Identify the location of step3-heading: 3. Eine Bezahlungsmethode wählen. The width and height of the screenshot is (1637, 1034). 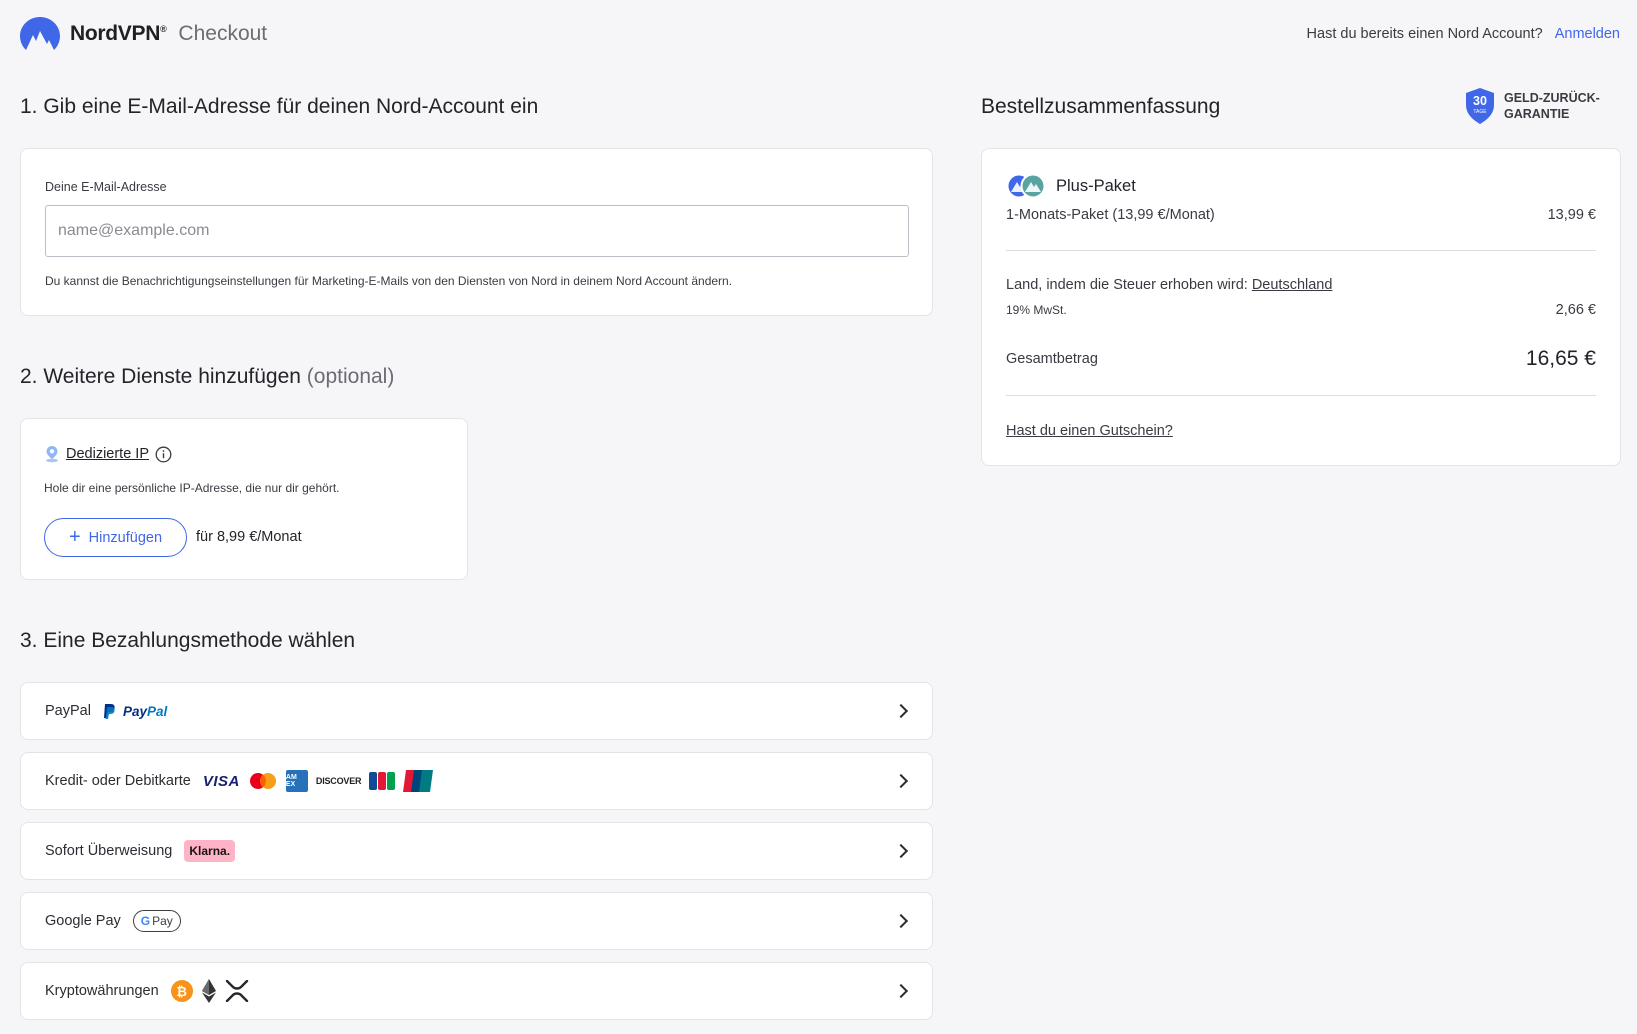
(188, 640).